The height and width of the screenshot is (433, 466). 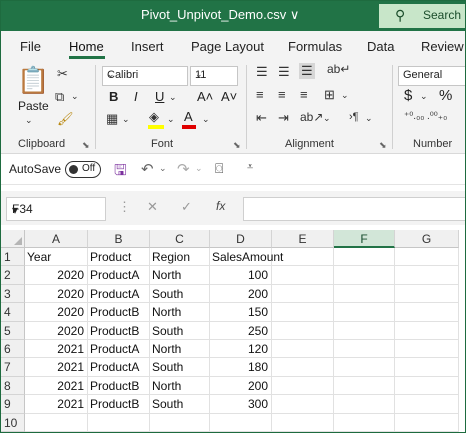 What do you see at coordinates (427, 330) in the screenshot?
I see `cell-g5` at bounding box center [427, 330].